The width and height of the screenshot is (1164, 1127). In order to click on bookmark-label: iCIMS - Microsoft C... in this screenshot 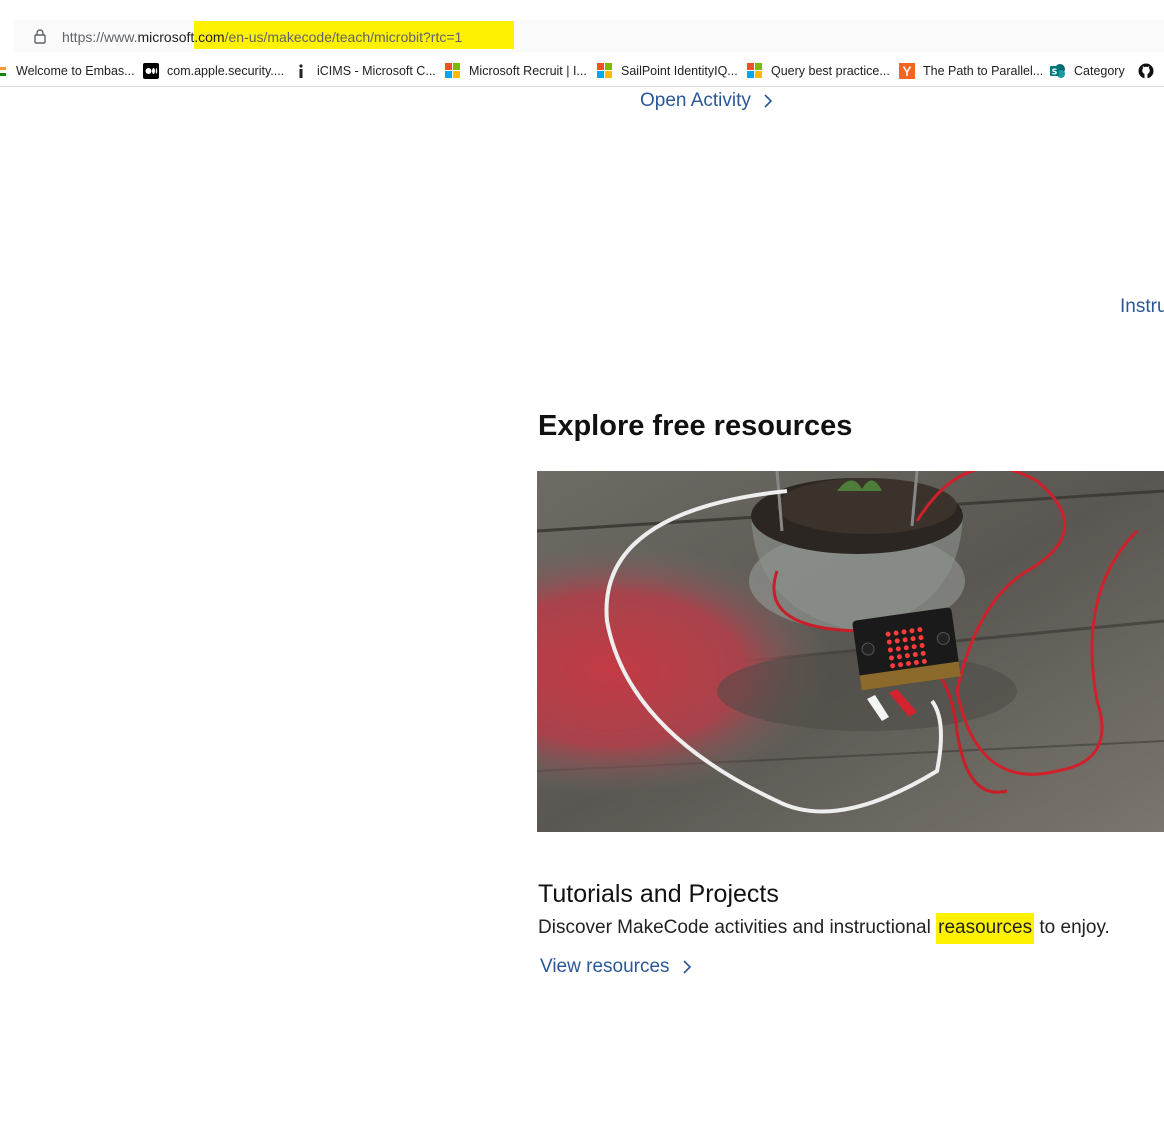, I will do `click(376, 71)`.